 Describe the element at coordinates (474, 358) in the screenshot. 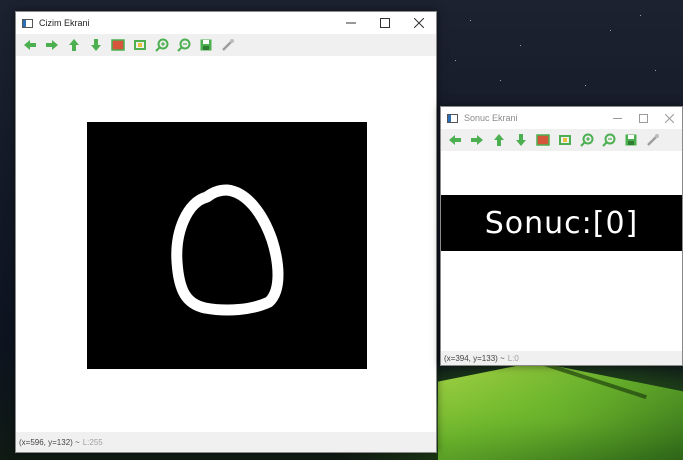

I see `cursor-coordinates: (x=394, y=133) ~` at that location.